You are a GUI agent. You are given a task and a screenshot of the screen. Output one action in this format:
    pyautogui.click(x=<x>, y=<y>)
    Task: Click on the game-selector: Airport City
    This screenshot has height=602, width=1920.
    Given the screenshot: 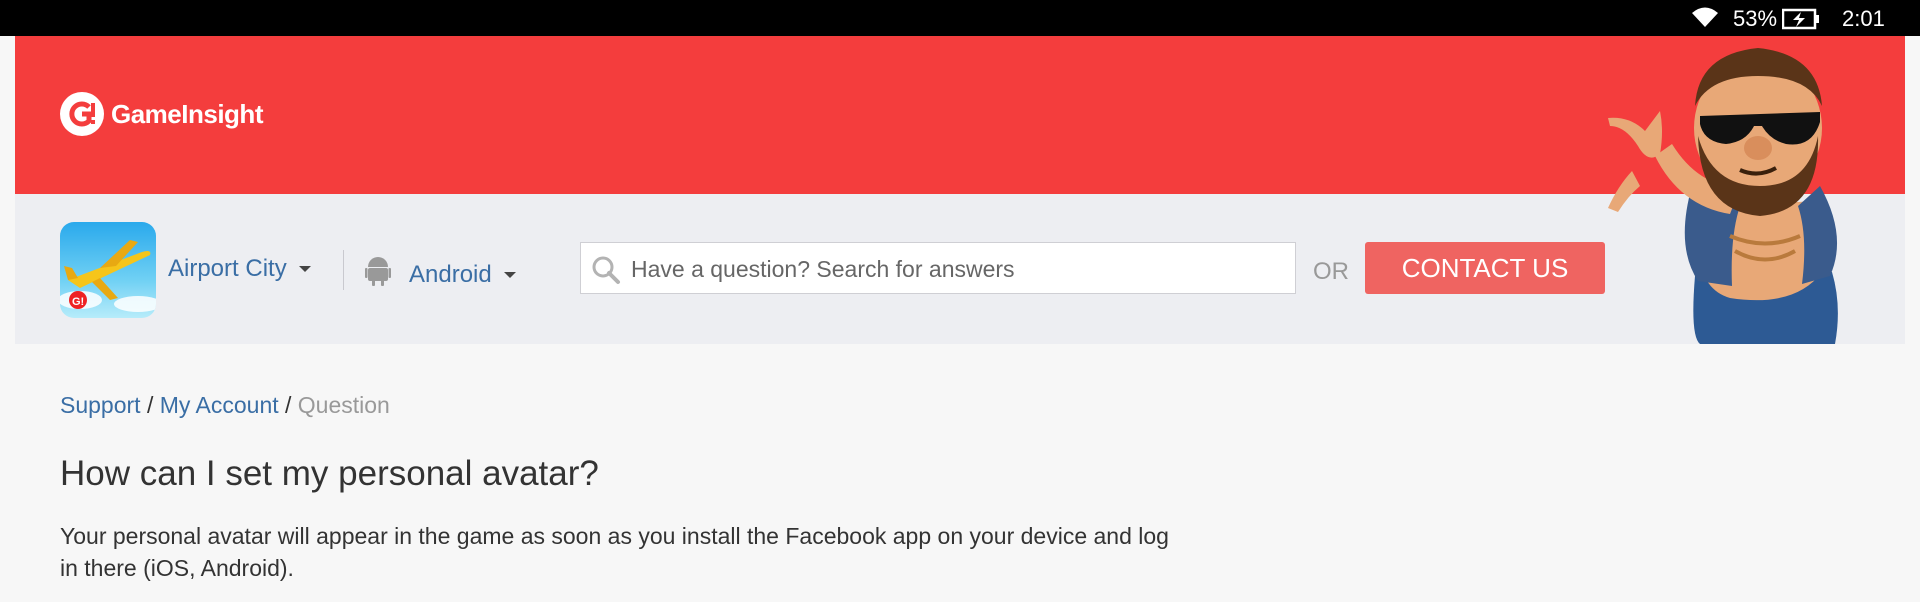 What is the action you would take?
    pyautogui.click(x=239, y=269)
    